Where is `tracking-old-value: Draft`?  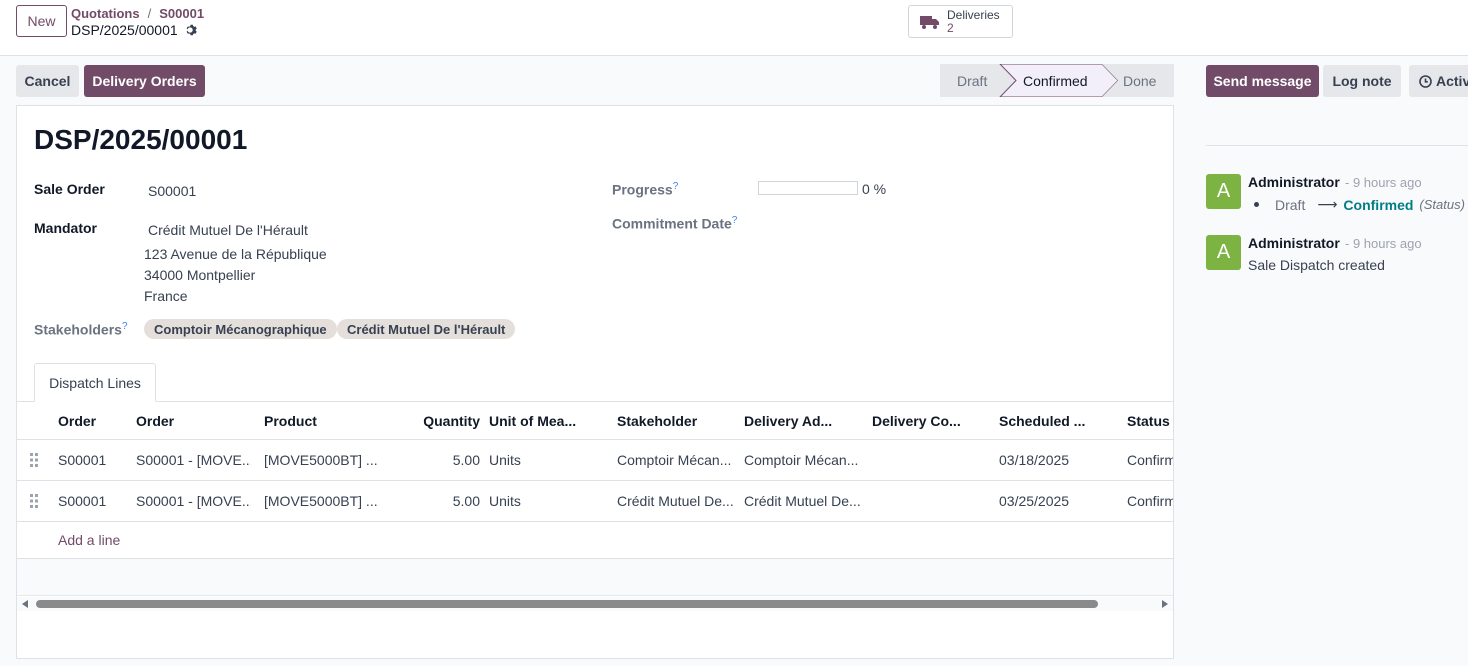
tracking-old-value: Draft is located at coordinates (1290, 204).